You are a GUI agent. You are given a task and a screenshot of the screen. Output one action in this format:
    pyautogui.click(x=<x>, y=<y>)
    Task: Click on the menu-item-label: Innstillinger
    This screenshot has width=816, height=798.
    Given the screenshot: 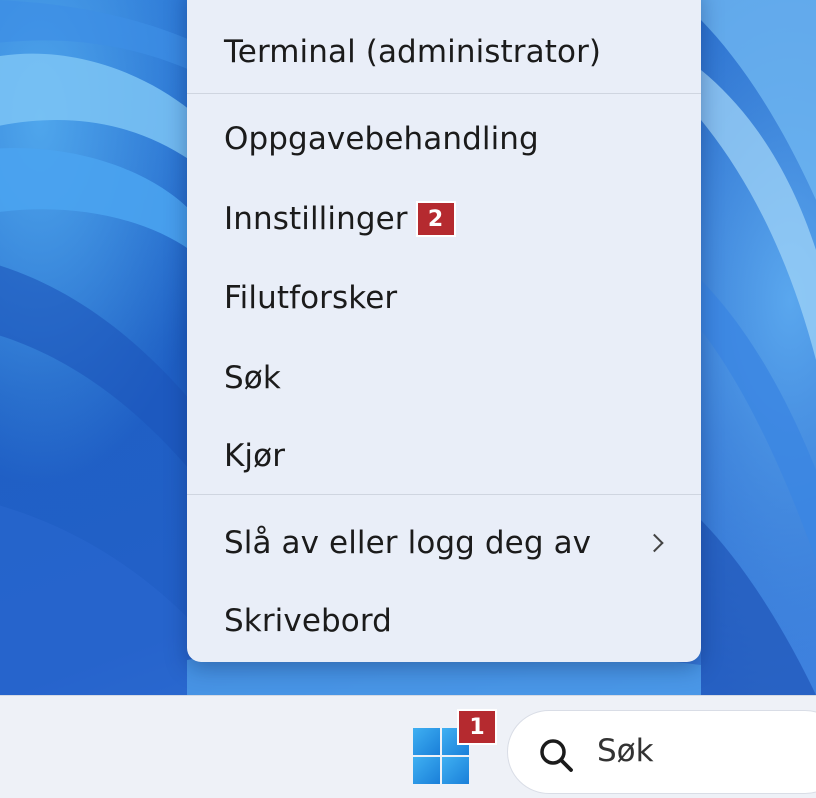 What is the action you would take?
    pyautogui.click(x=316, y=219)
    